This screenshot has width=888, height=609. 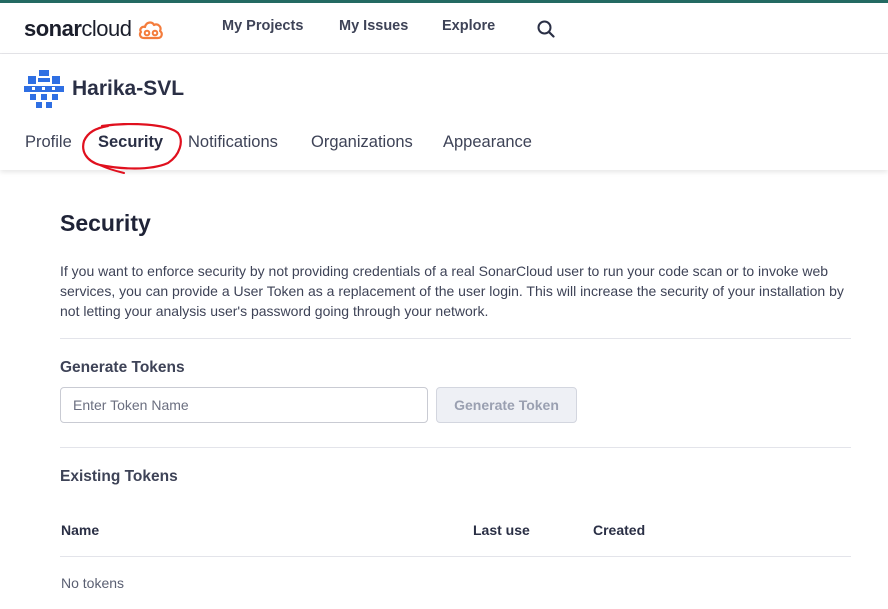 What do you see at coordinates (128, 88) in the screenshot?
I see `user-name: Harika-SVL` at bounding box center [128, 88].